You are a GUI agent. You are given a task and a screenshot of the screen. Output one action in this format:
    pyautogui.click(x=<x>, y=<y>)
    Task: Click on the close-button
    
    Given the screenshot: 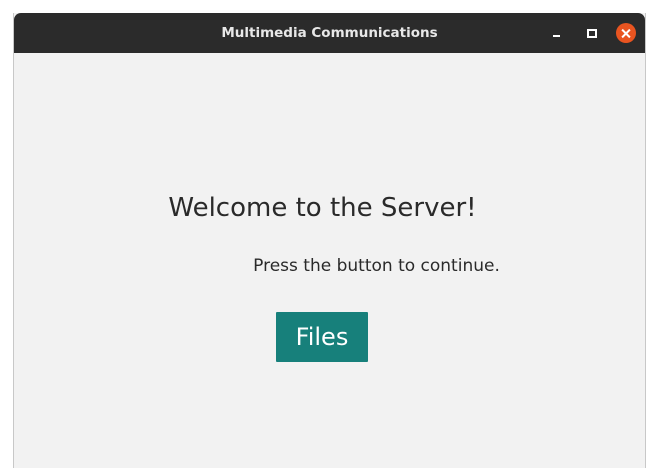 What is the action you would take?
    pyautogui.click(x=626, y=33)
    